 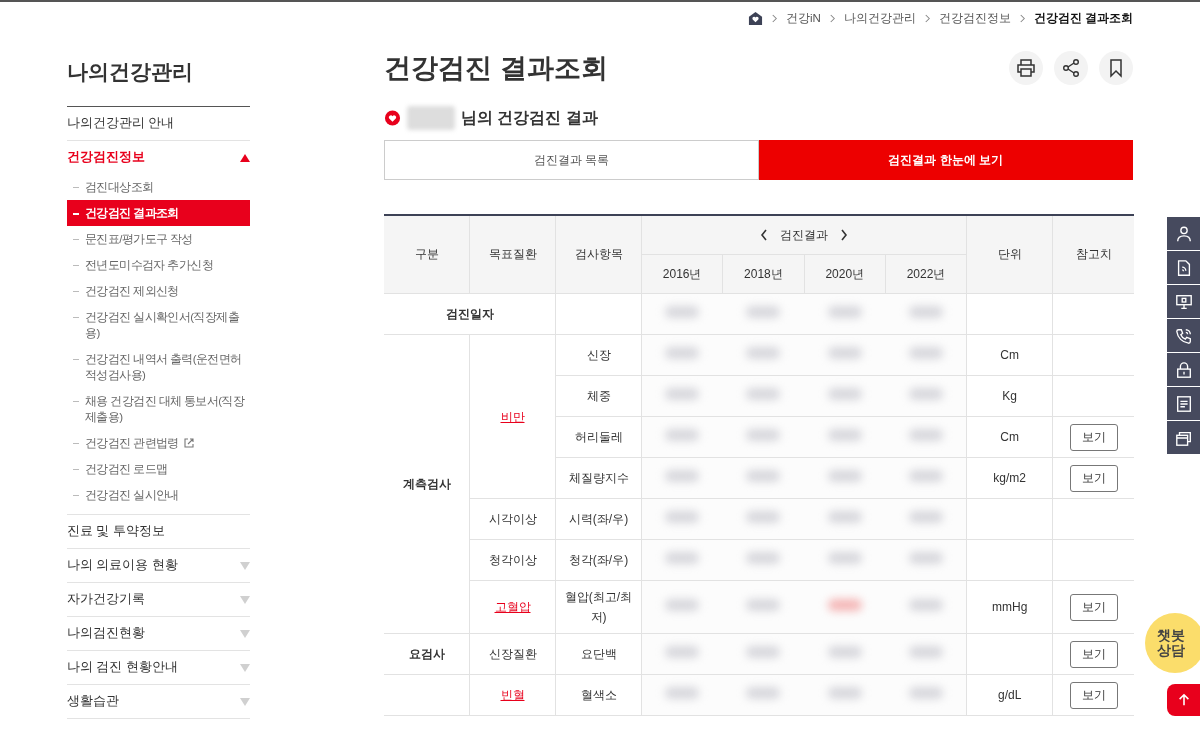 I want to click on submenu-item: 건강검진 실시안내, so click(x=158, y=495).